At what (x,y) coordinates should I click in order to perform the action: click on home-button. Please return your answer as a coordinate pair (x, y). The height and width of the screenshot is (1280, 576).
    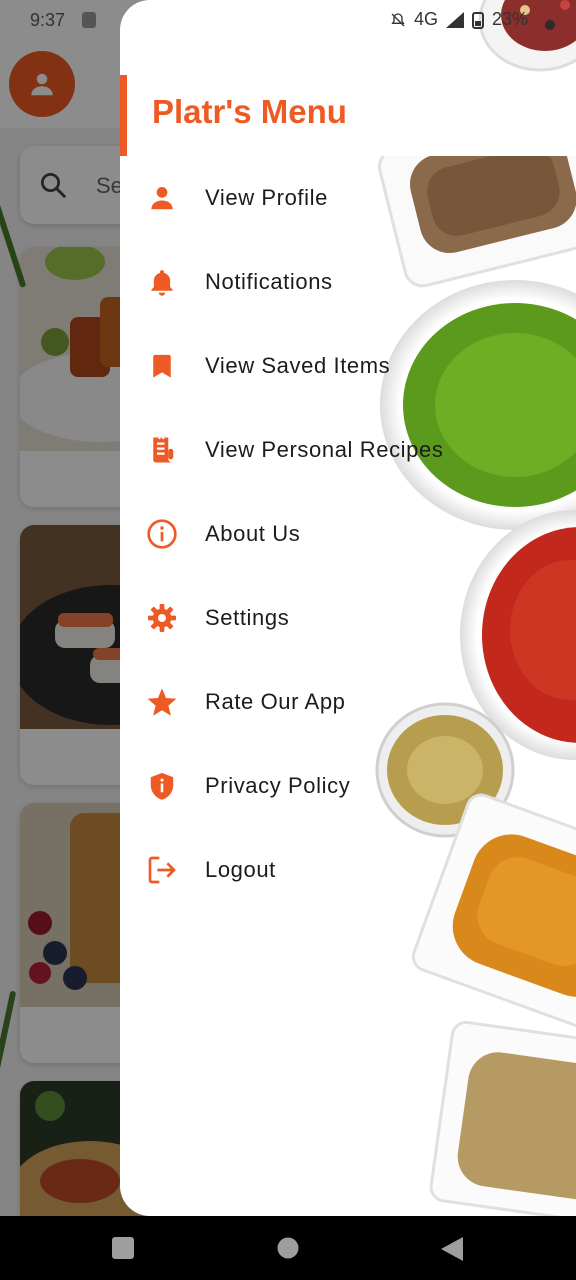
    Looking at the image, I should click on (288, 1248).